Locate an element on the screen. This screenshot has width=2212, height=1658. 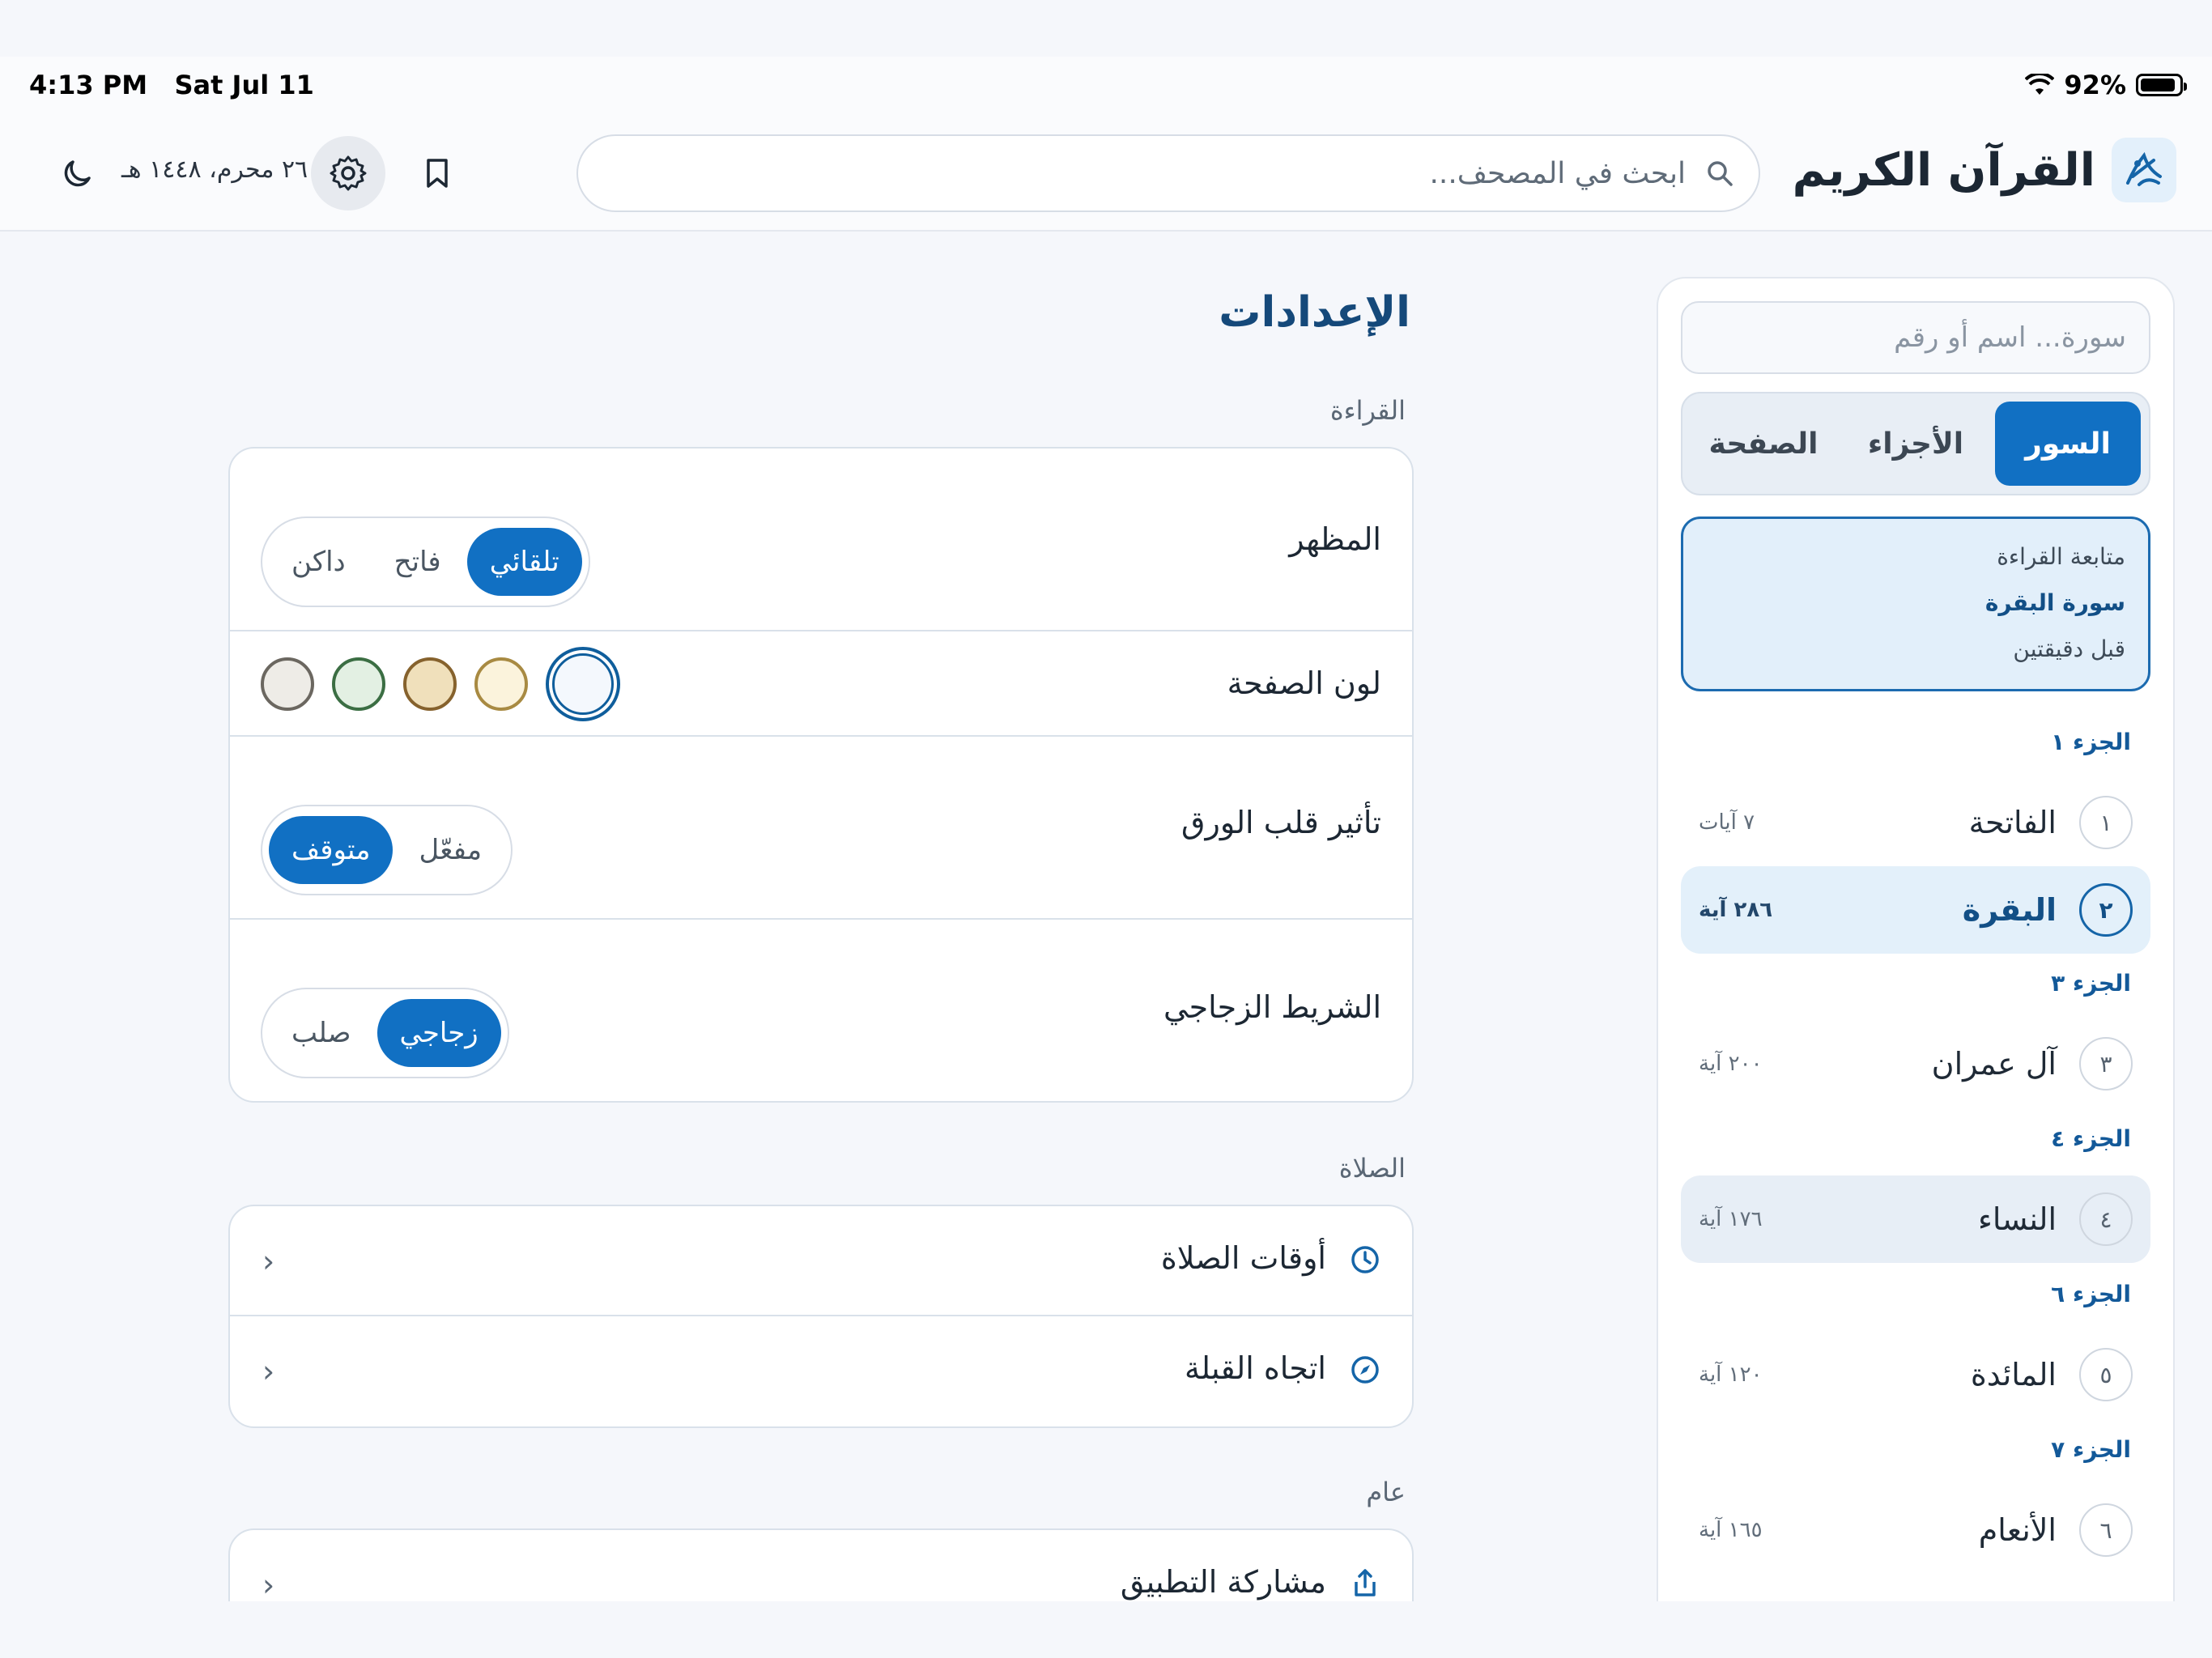
prayer-settings-card: أوقات الصلاة ‹ اتجاه القبلة ‹ is located at coordinates (821, 1316).